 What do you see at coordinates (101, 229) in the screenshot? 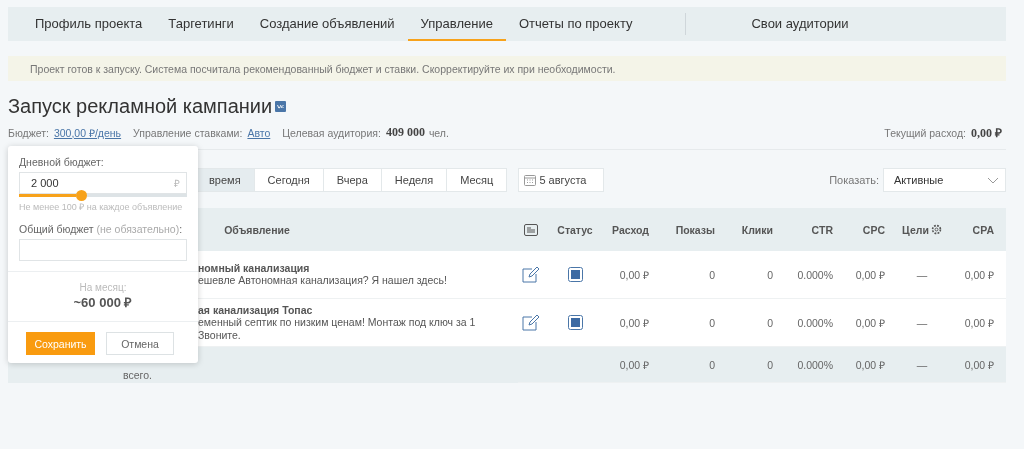
I see `total-budget-label: Общий бюджет (не обязательно):` at bounding box center [101, 229].